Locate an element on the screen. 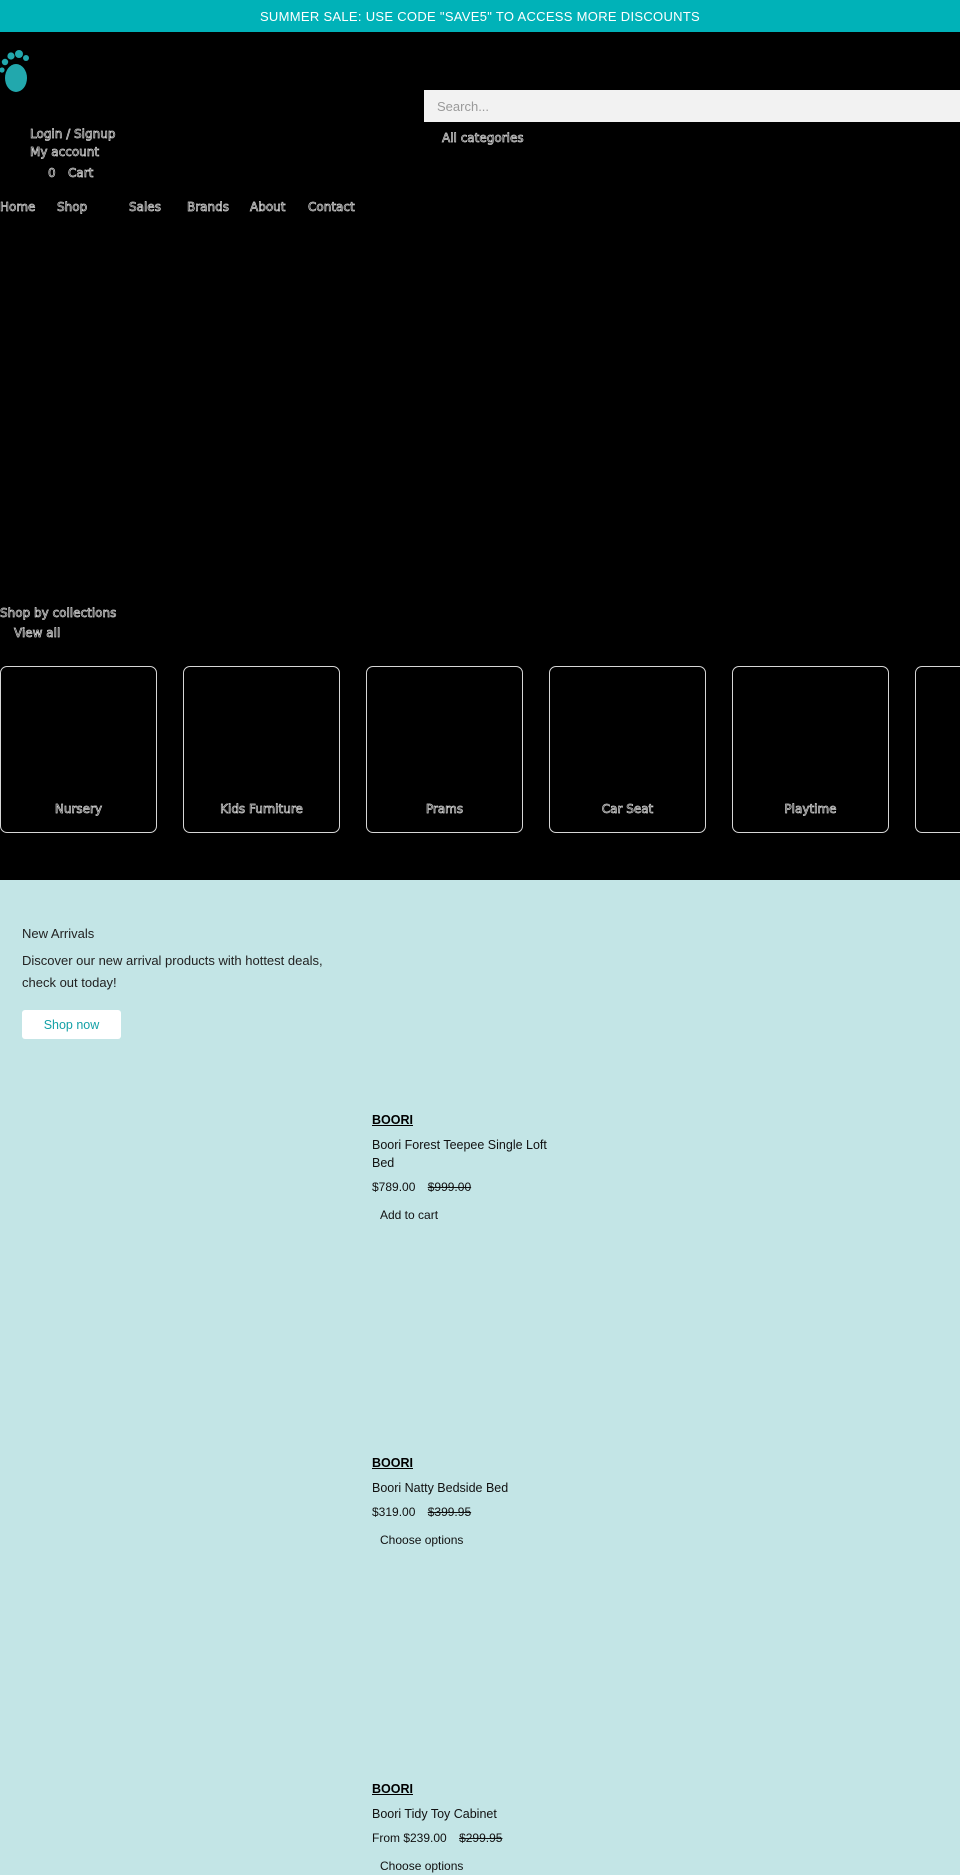  my-account-link: My account is located at coordinates (65, 152).